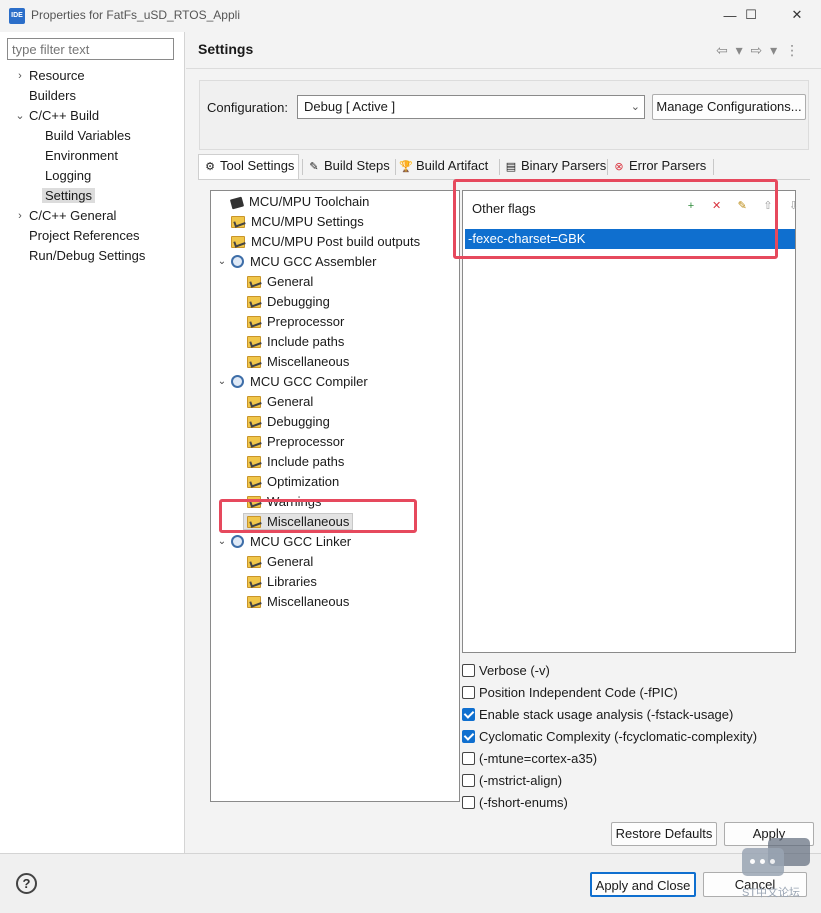 This screenshot has width=821, height=913. What do you see at coordinates (68, 196) in the screenshot?
I see `sidebar-item-settings: Settings` at bounding box center [68, 196].